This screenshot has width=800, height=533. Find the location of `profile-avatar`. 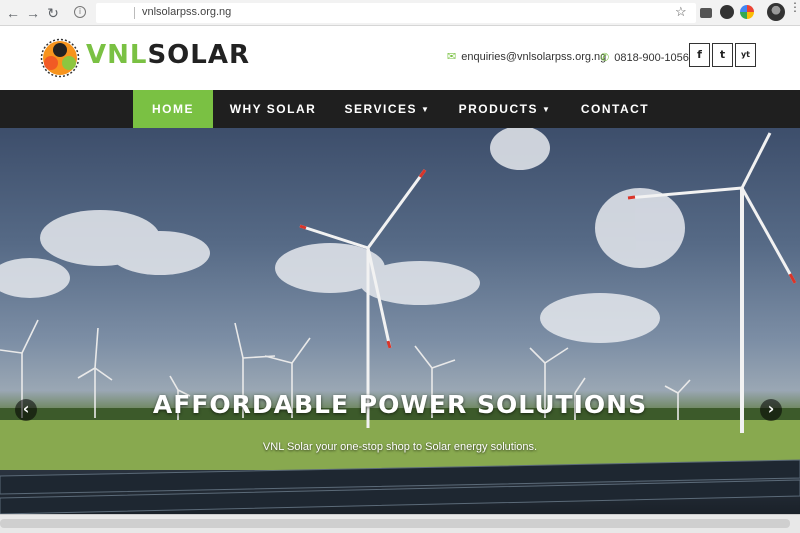

profile-avatar is located at coordinates (776, 12).